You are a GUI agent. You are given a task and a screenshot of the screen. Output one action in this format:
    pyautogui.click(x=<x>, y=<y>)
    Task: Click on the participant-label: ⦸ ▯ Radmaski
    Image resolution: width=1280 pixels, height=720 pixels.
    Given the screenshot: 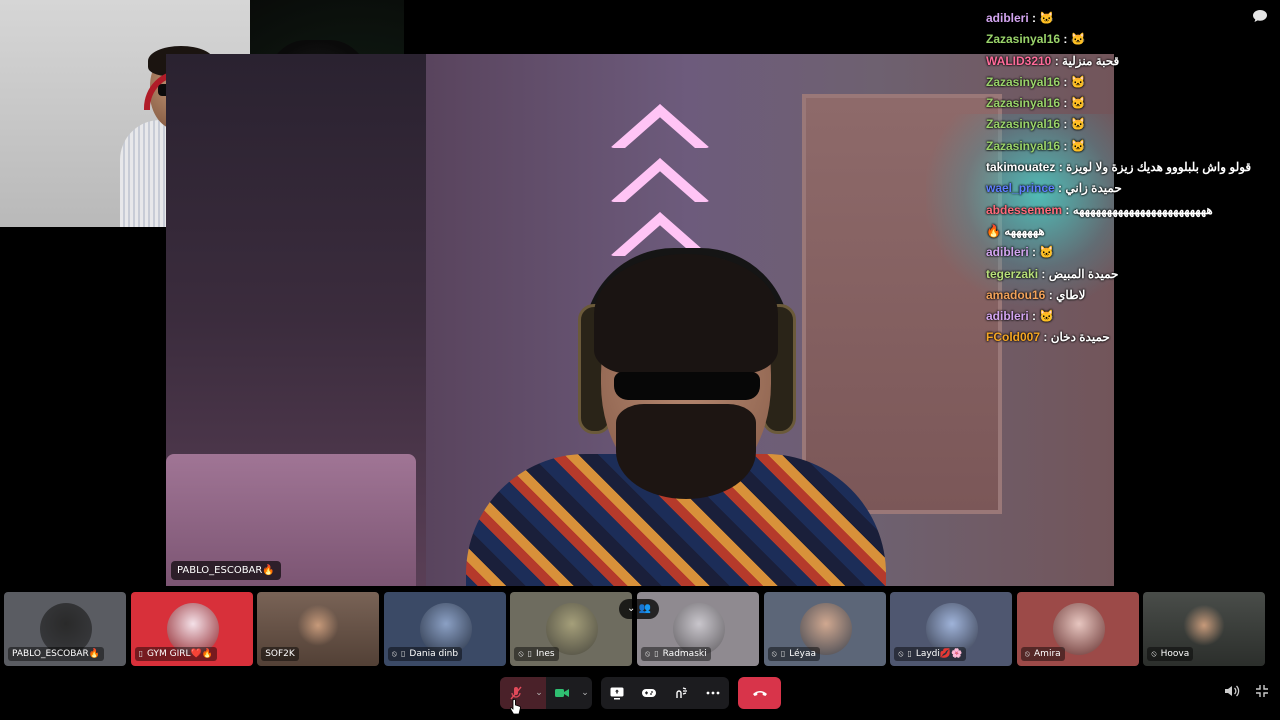 What is the action you would take?
    pyautogui.click(x=676, y=654)
    